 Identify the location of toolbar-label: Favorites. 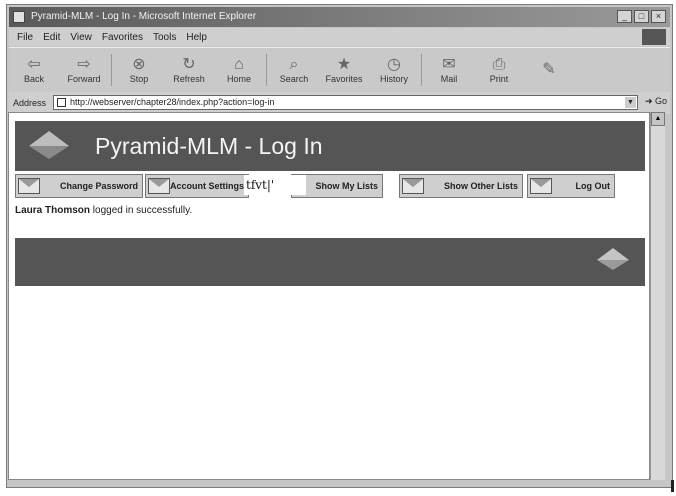
(344, 79).